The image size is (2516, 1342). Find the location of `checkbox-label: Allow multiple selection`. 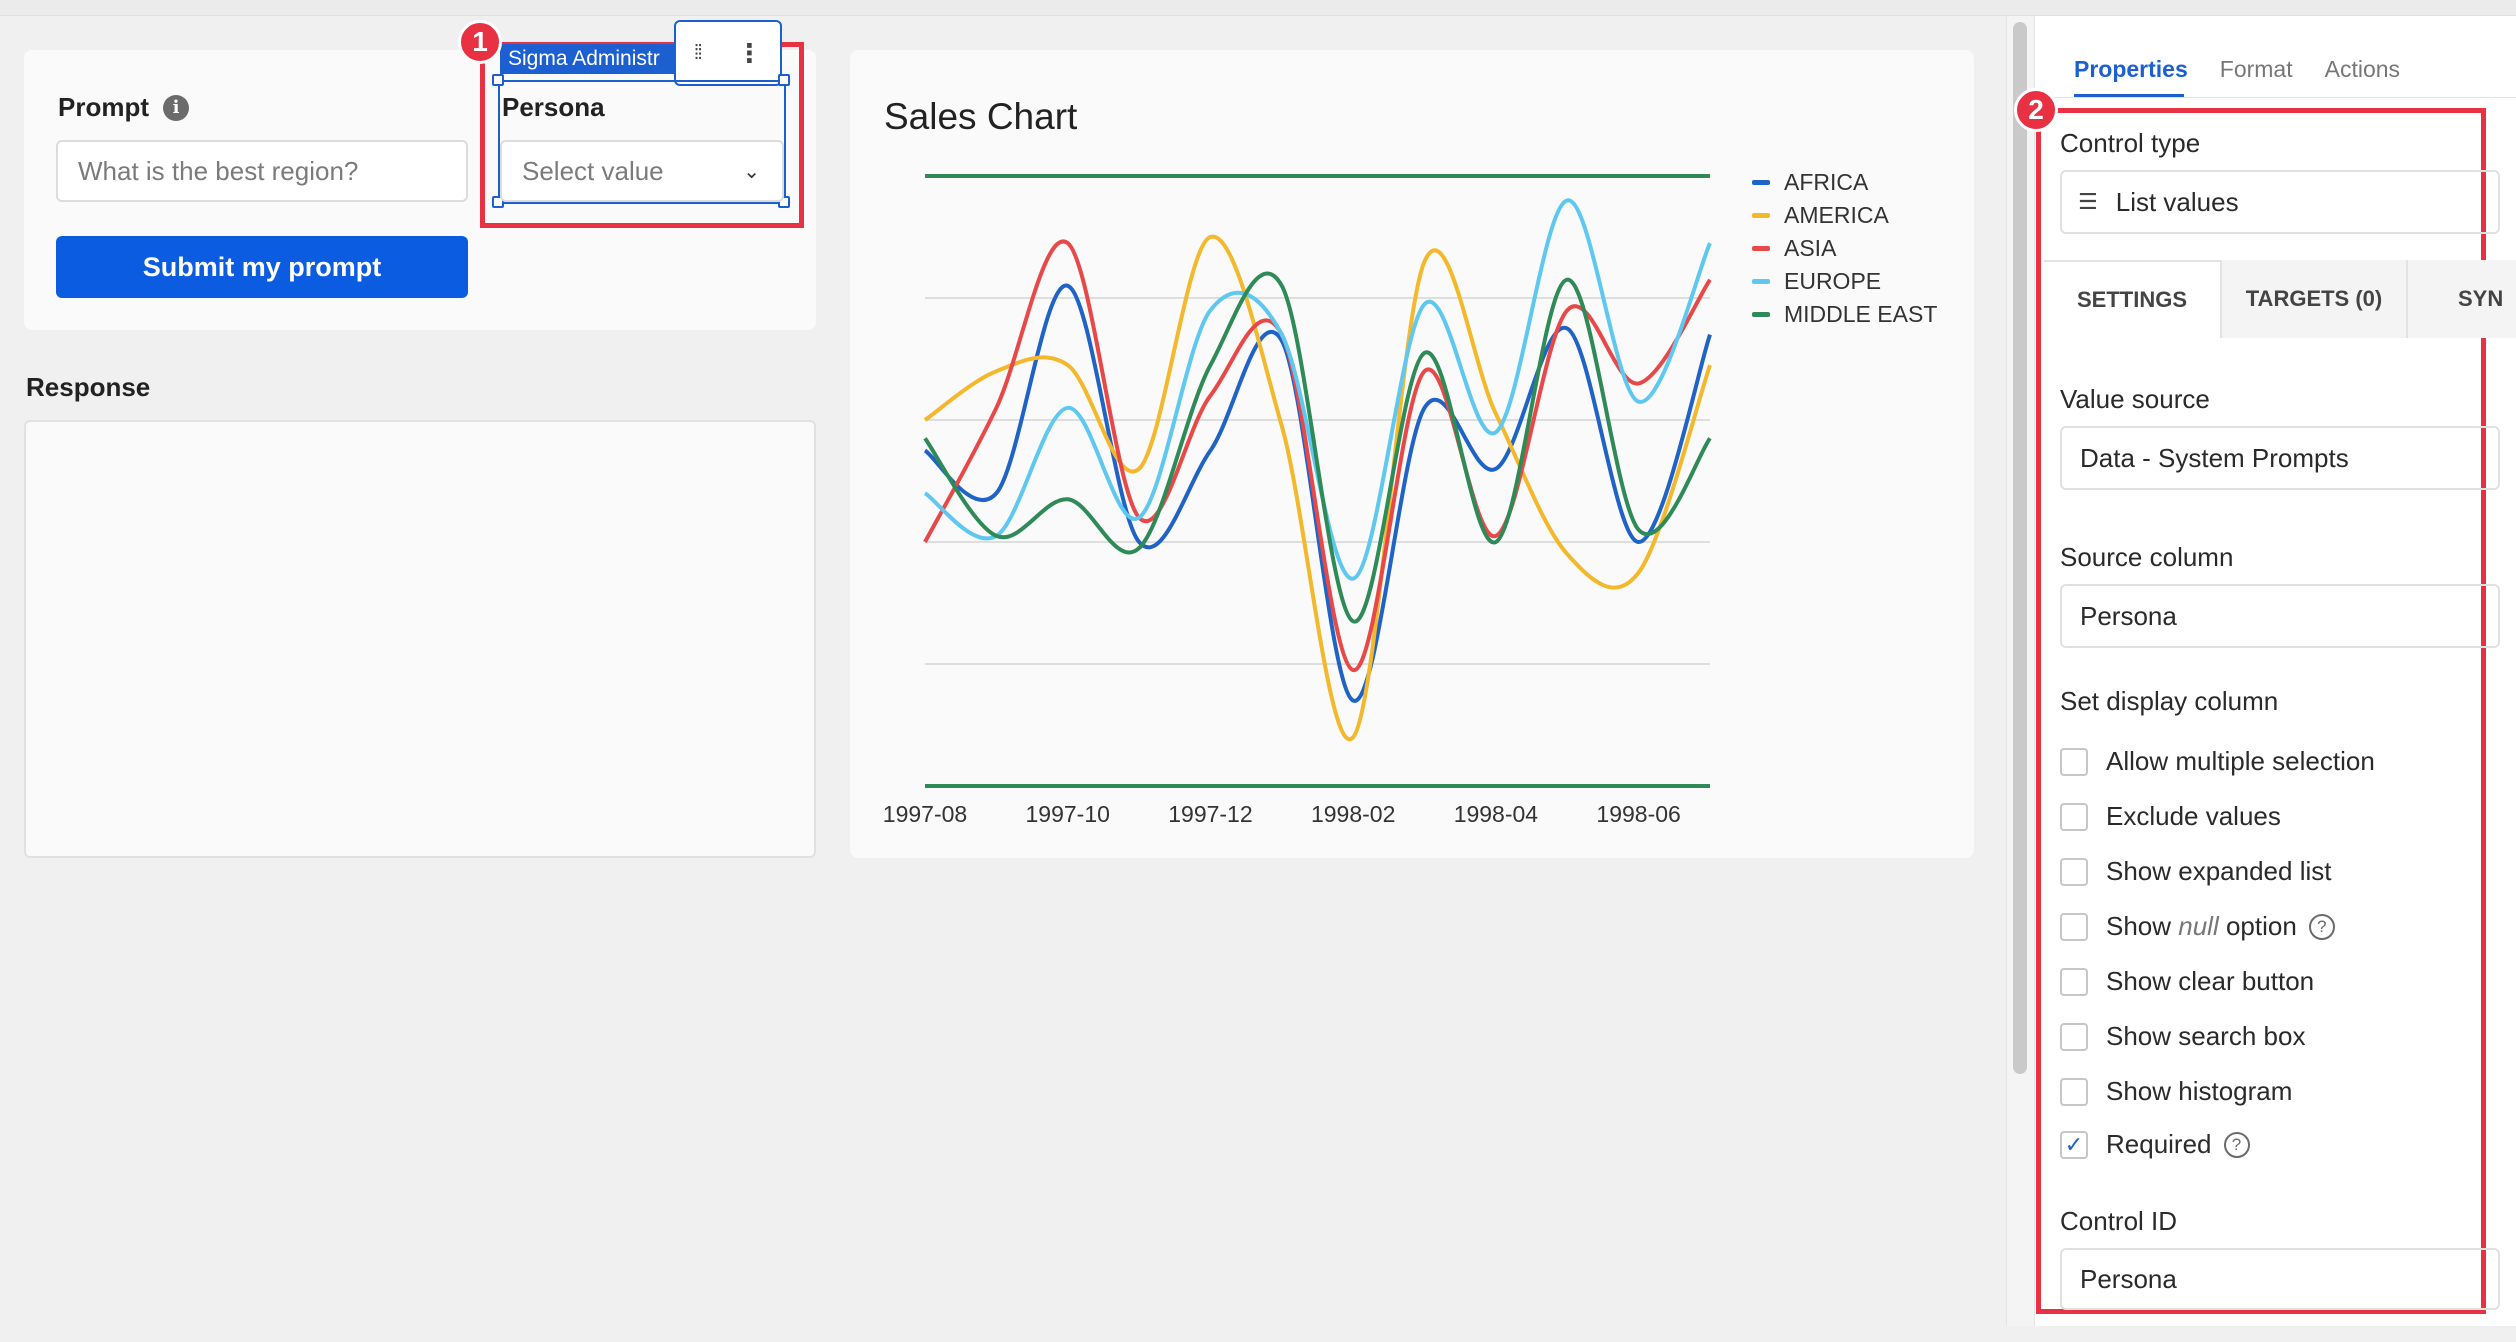

checkbox-label: Allow multiple selection is located at coordinates (2240, 761).